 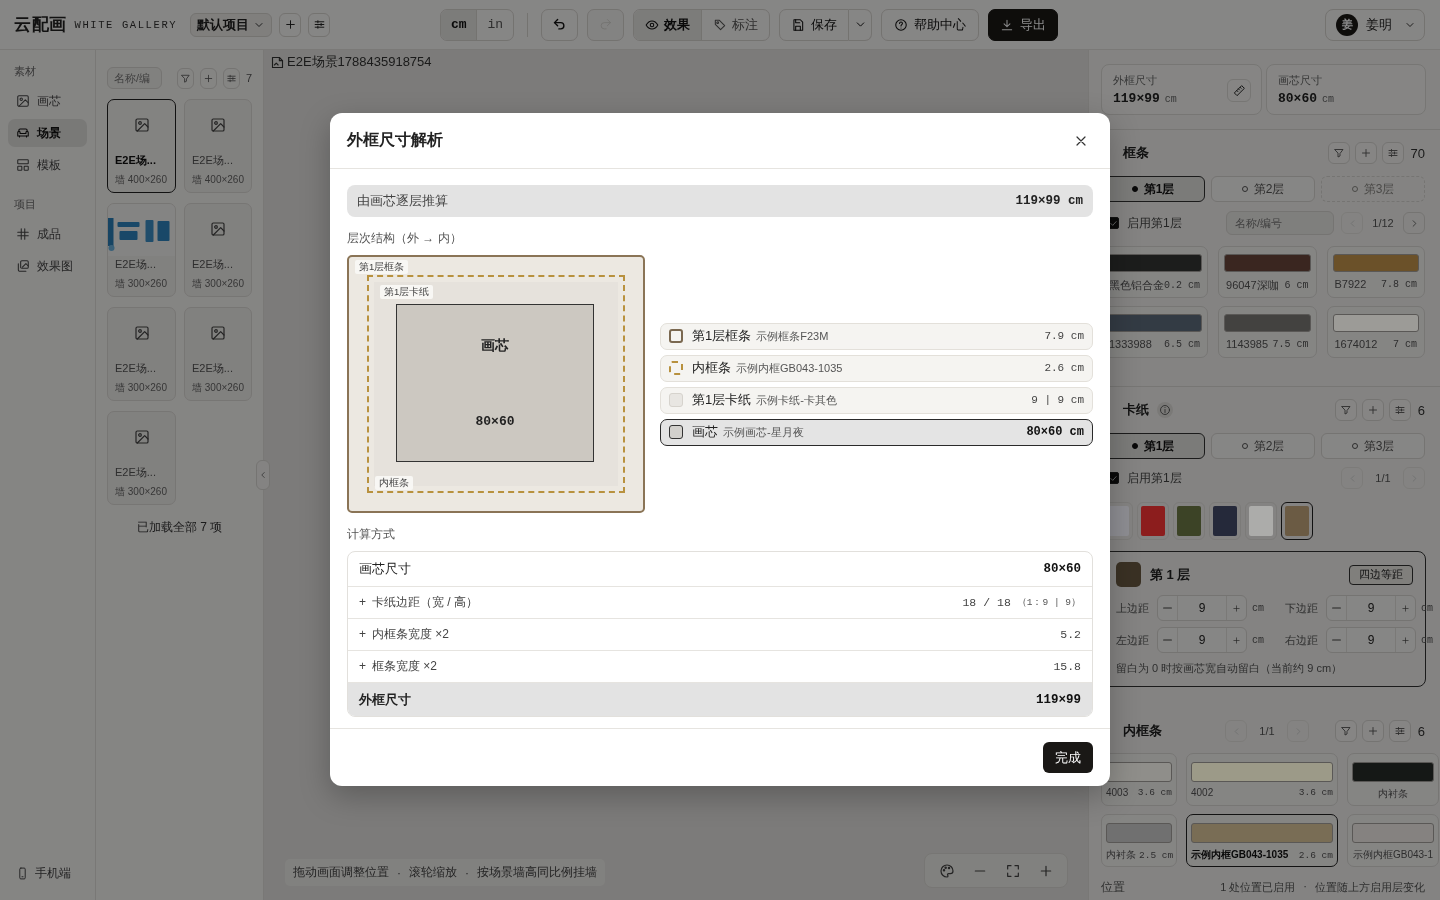 What do you see at coordinates (1068, 757) in the screenshot?
I see `done-button: 完成` at bounding box center [1068, 757].